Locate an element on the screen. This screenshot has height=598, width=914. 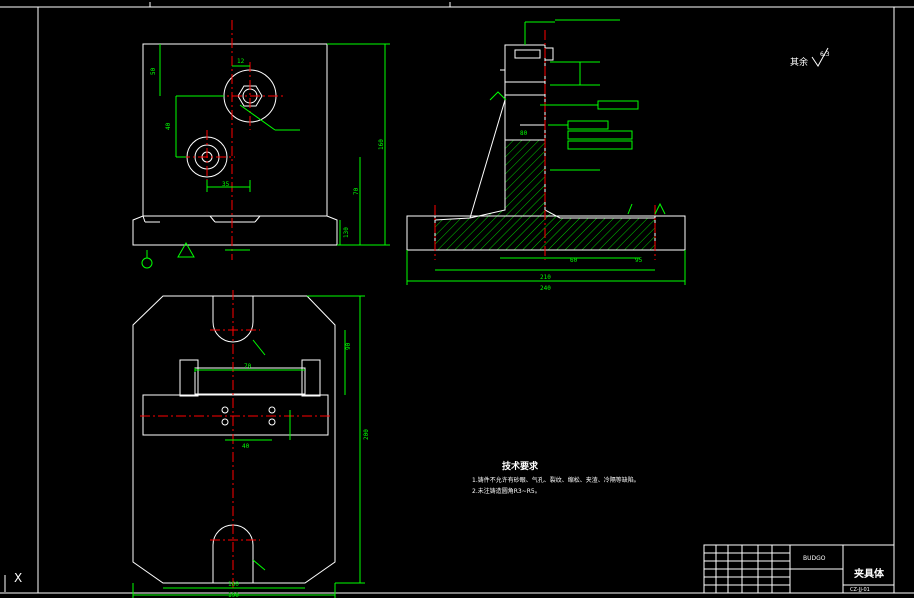
tech-req-item-1: 1.铸件不允许有砂眼、气孔、裂纹、缩松、夹渣、冷隔等缺陷。 is located at coordinates (556, 480).